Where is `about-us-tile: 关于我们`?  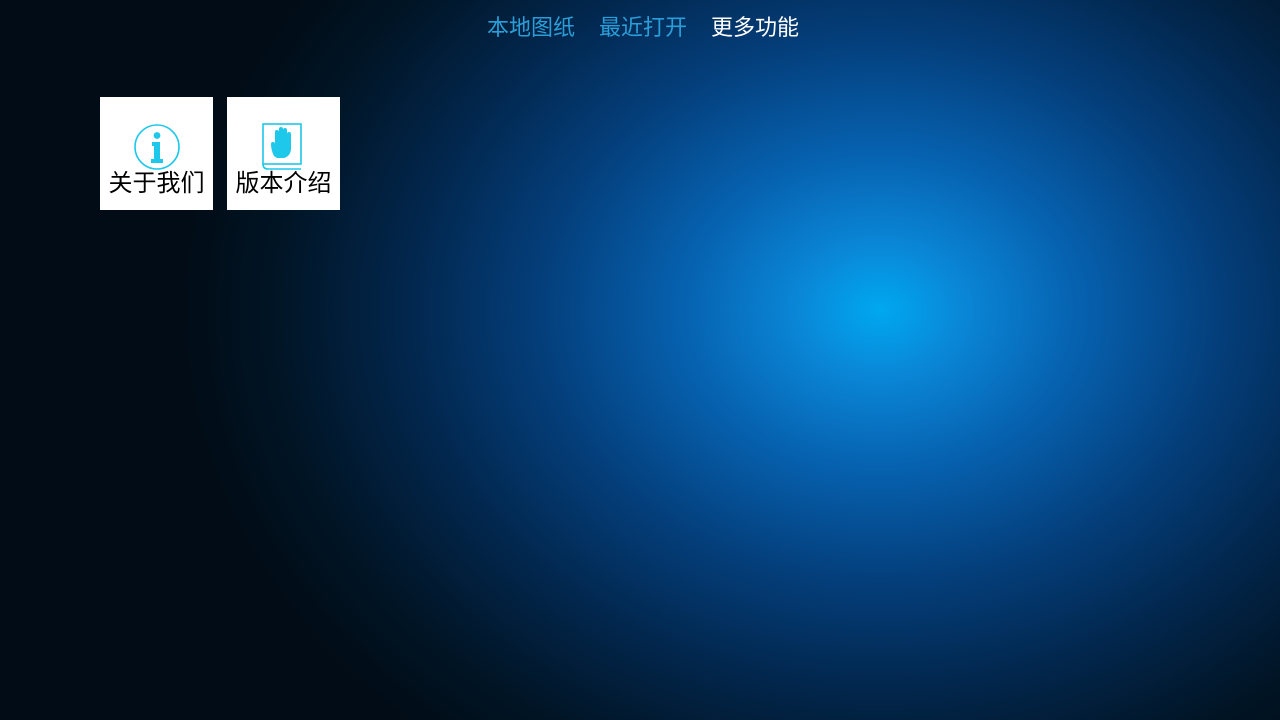 about-us-tile: 关于我们 is located at coordinates (156, 153).